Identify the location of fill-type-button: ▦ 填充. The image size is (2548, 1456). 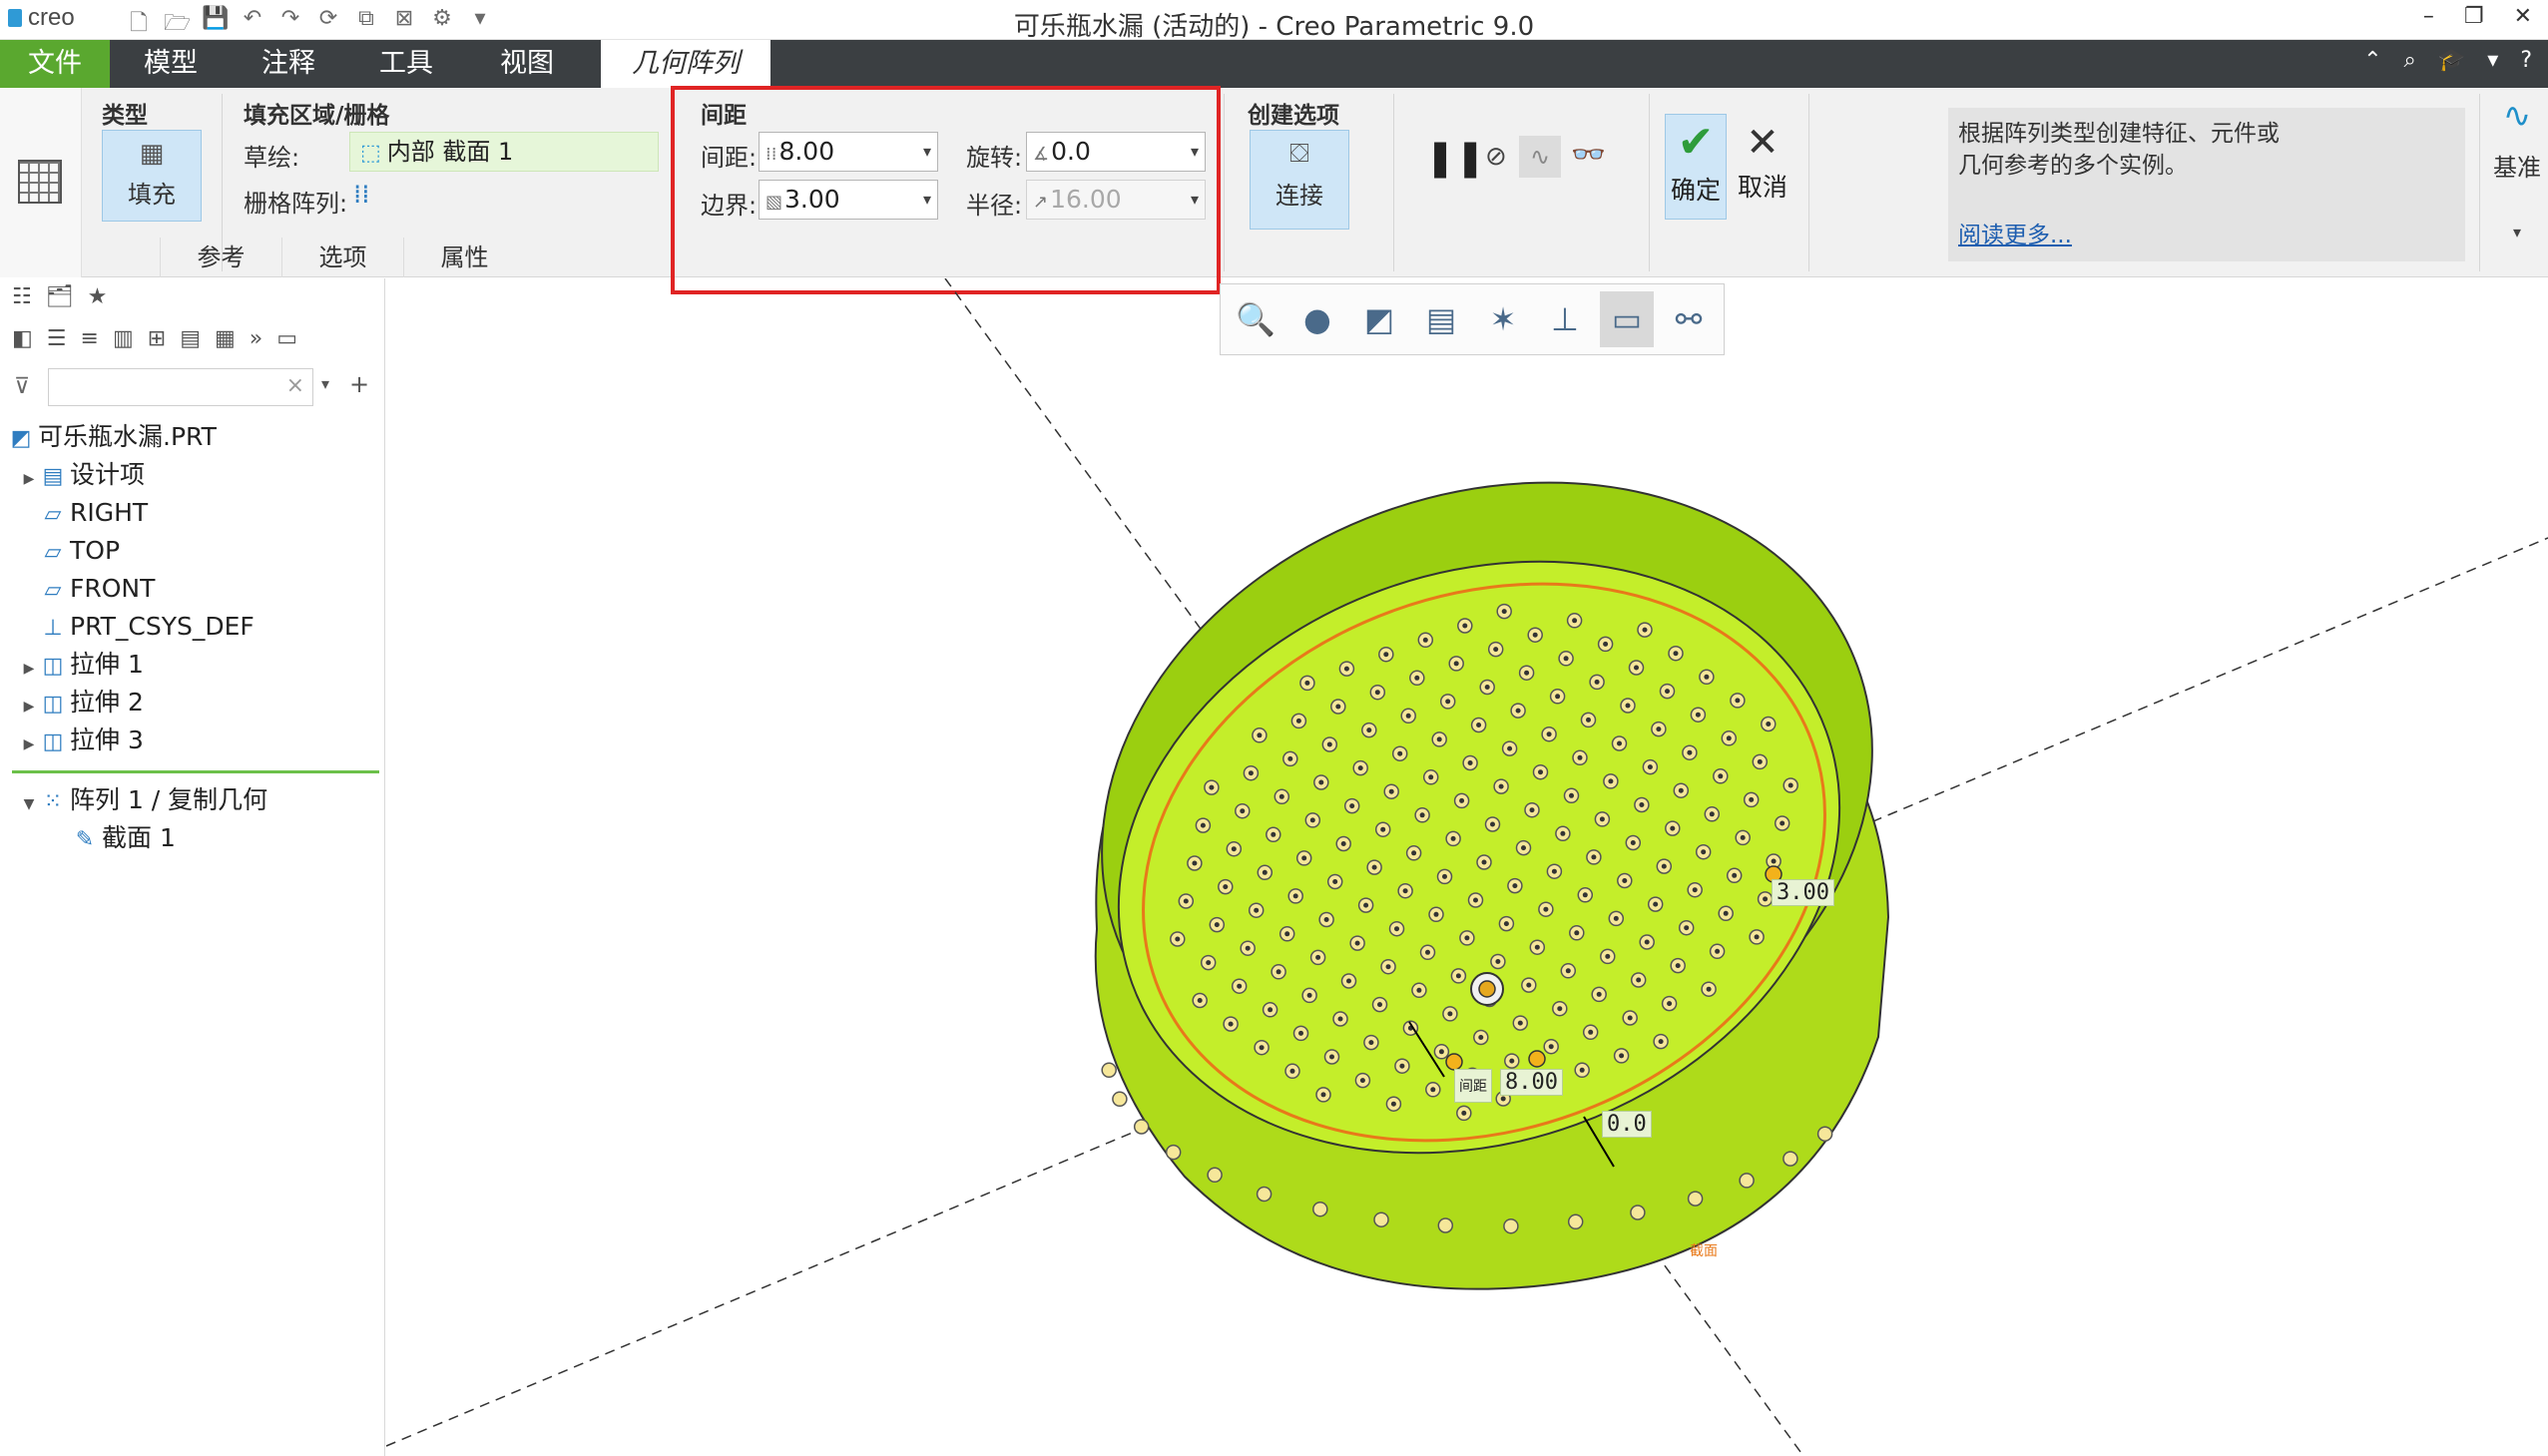
(152, 176).